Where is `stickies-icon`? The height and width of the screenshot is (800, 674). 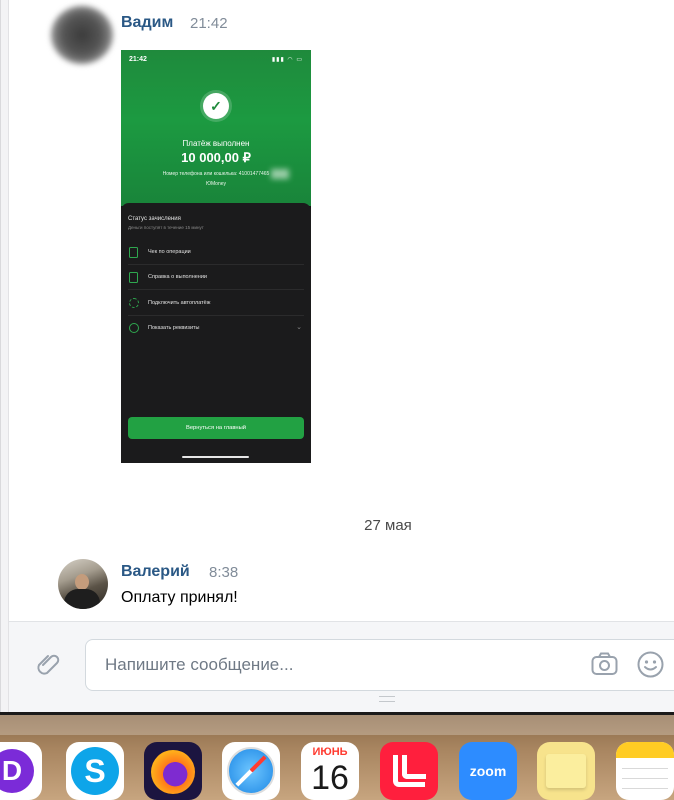 stickies-icon is located at coordinates (566, 771).